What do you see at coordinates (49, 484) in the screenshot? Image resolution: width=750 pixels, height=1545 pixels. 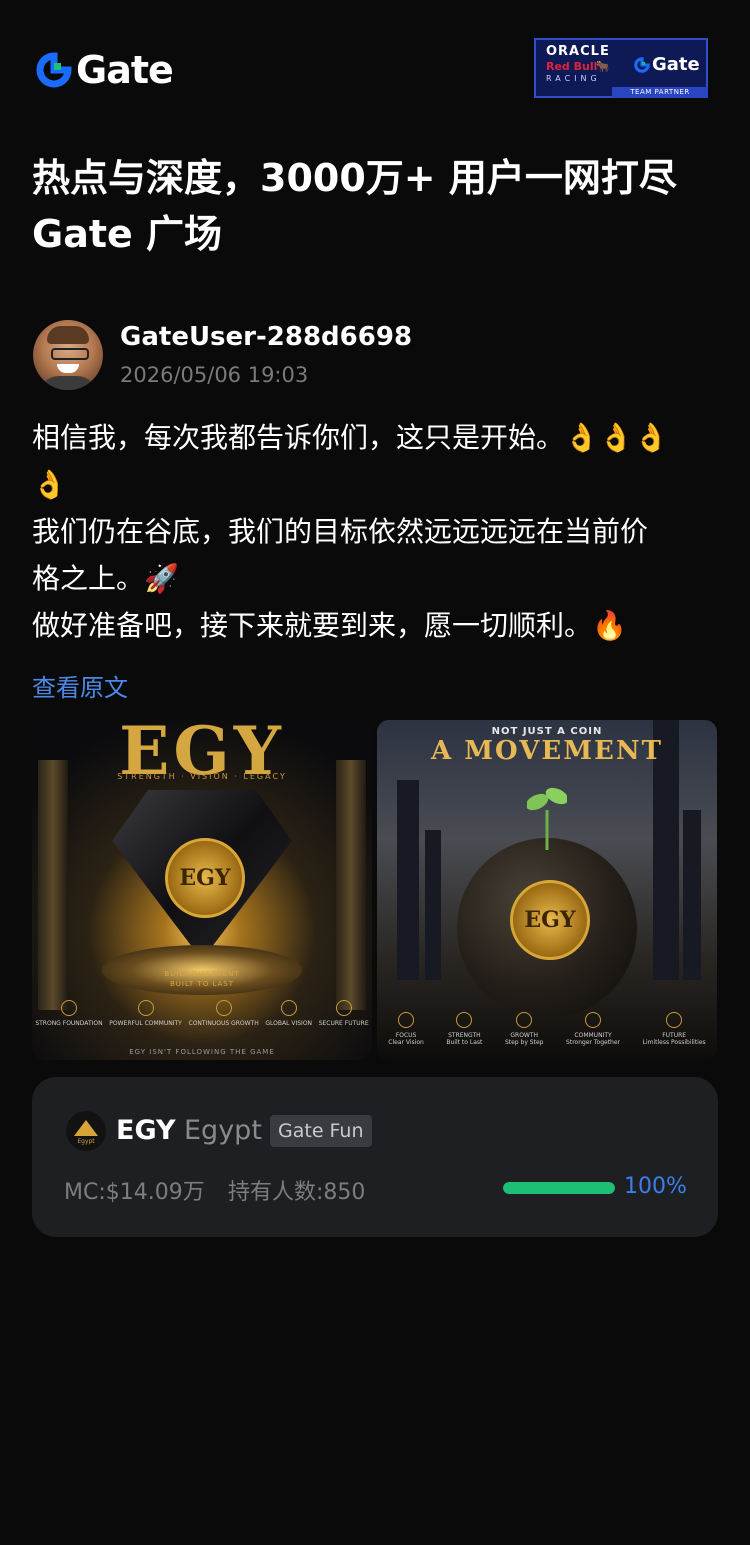 I see `post-line: 👌` at bounding box center [49, 484].